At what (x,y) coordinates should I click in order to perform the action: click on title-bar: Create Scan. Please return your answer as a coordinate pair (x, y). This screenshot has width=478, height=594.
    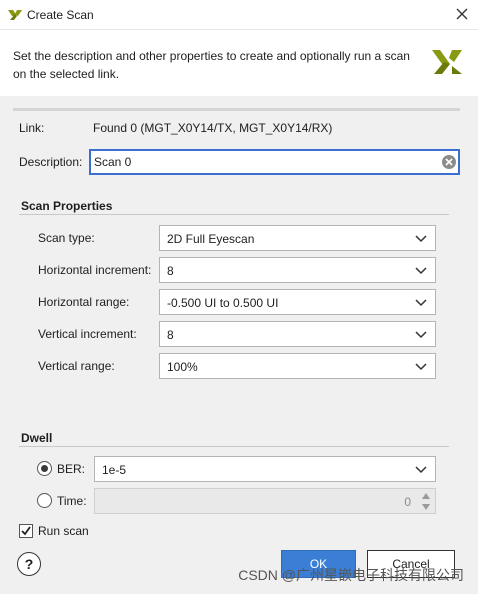
    Looking at the image, I should click on (239, 15).